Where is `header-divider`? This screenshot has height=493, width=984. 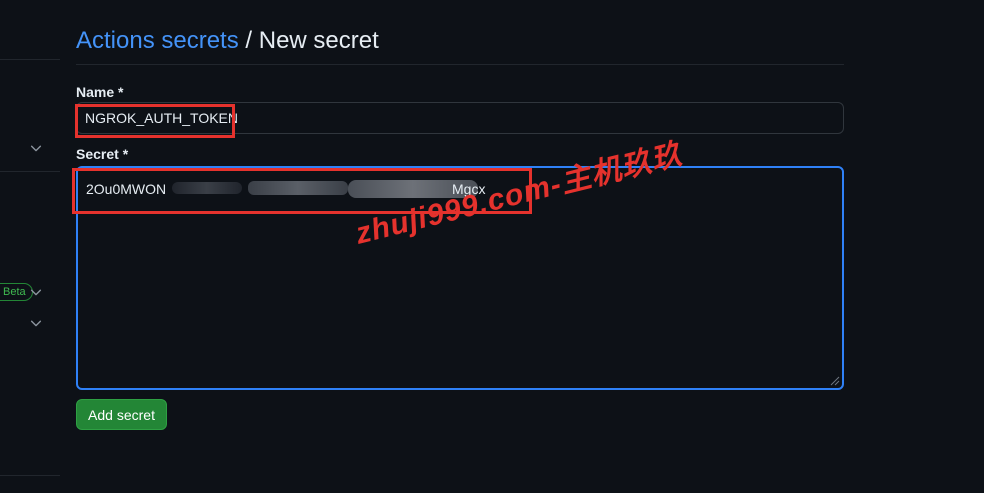
header-divider is located at coordinates (460, 64).